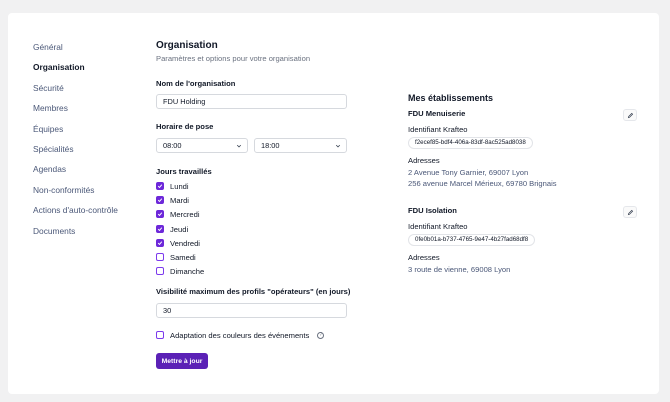 This screenshot has height=402, width=670. I want to click on start-time-select: 08:00, so click(202, 145).